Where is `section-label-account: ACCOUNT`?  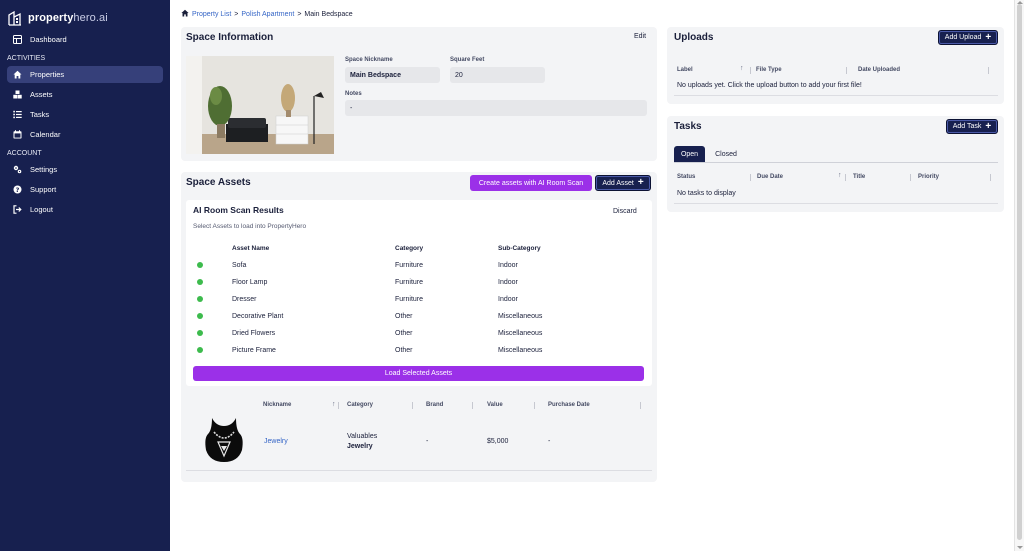
section-label-account: ACCOUNT is located at coordinates (24, 153).